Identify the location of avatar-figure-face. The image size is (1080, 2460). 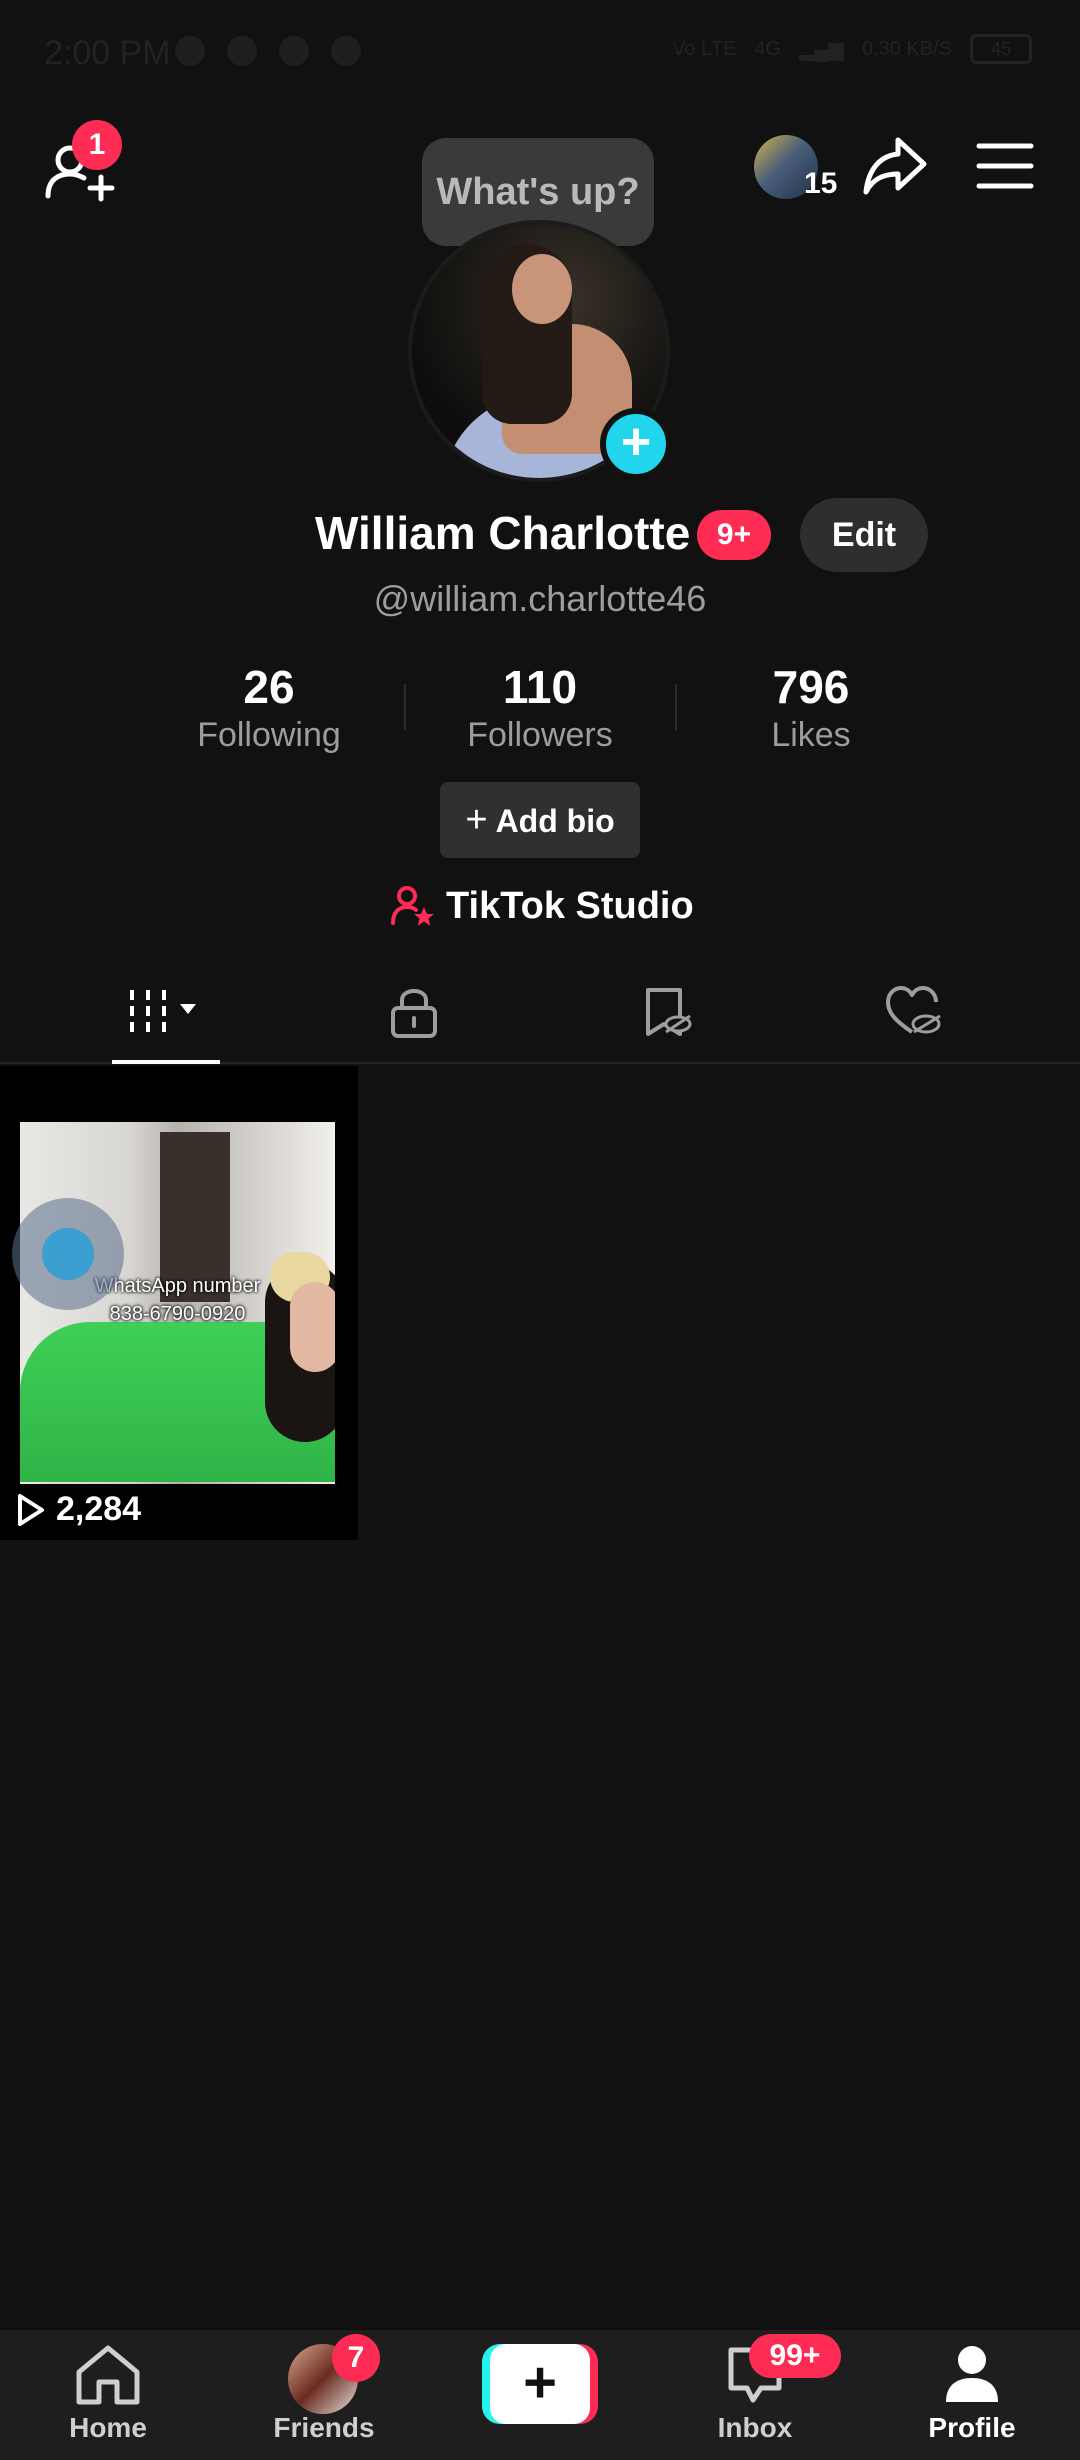
(542, 289).